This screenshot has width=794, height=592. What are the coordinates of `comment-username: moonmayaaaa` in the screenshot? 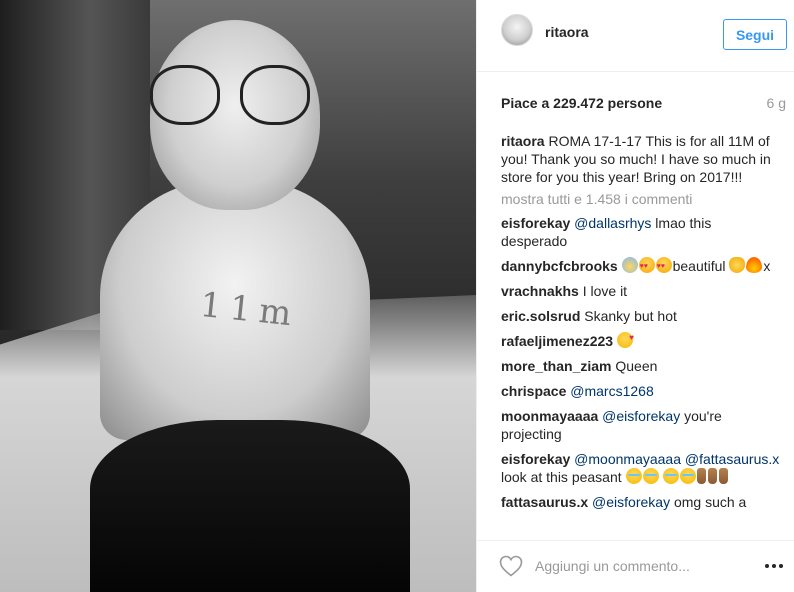 It's located at (549, 416).